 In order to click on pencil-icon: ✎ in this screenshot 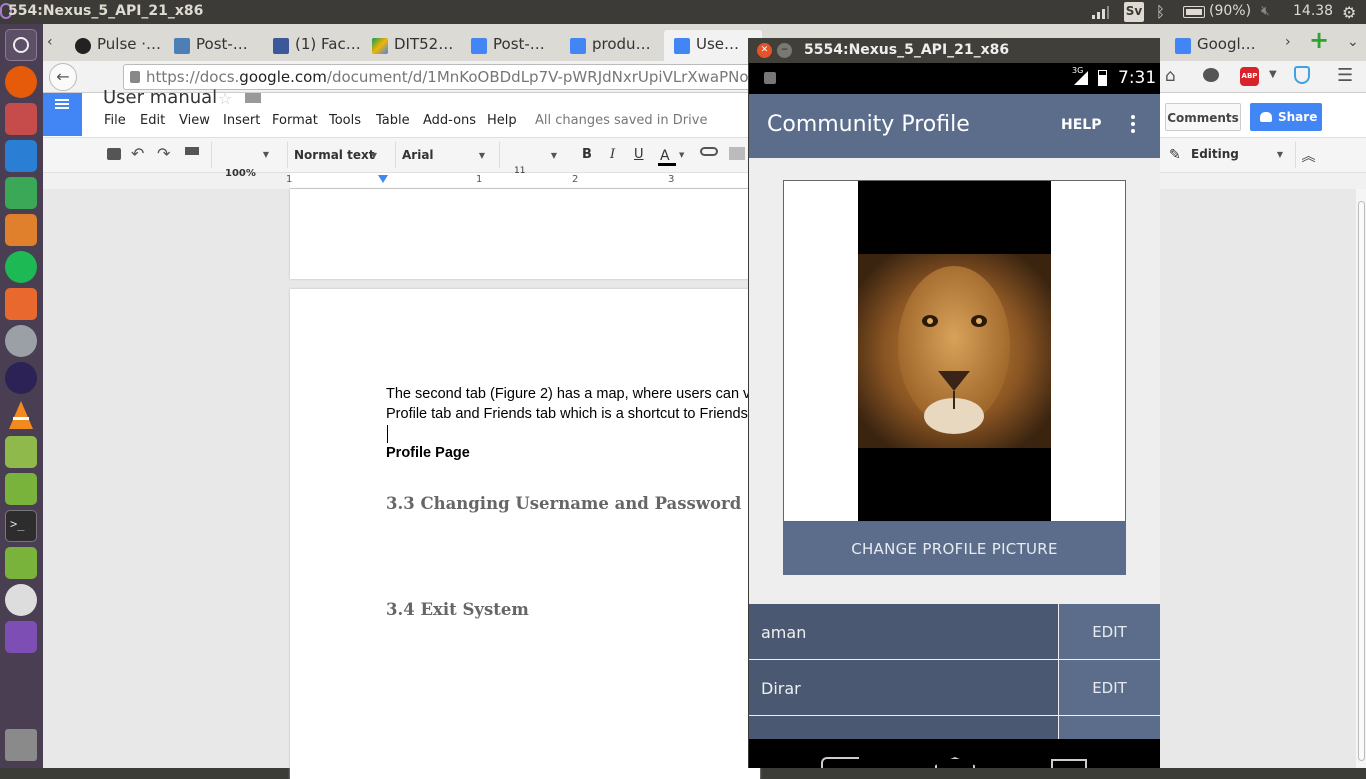, I will do `click(1175, 155)`.